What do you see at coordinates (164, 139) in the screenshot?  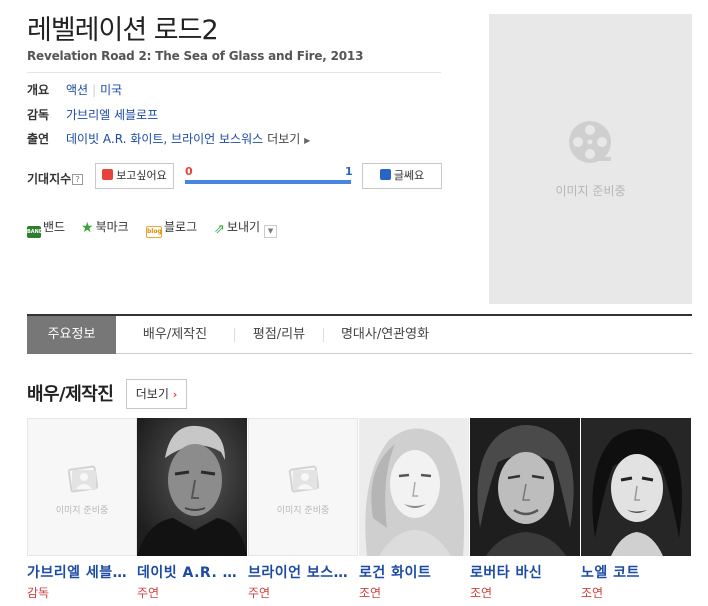 I see `cast-link: 데이빗 A.R. 화이트, 브라이언 보스워스` at bounding box center [164, 139].